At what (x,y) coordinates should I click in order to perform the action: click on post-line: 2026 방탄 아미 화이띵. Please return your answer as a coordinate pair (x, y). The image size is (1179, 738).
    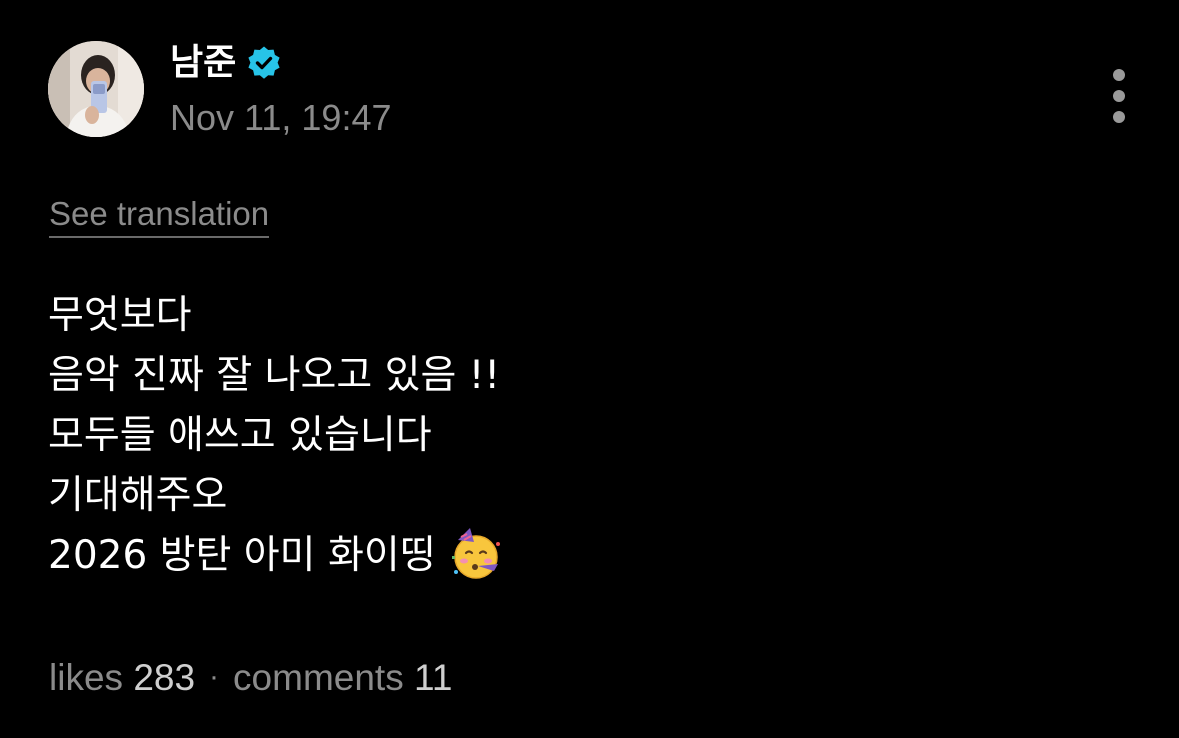
    Looking at the image, I should click on (548, 556).